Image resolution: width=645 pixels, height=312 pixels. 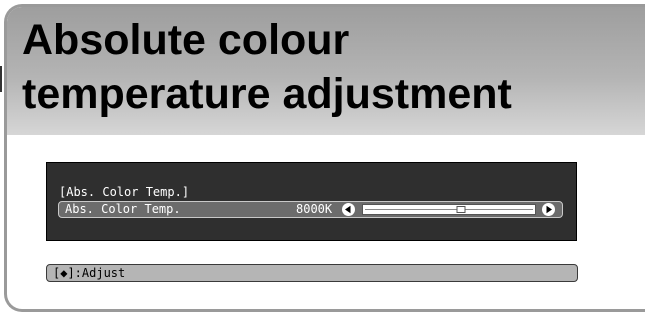 I want to click on slider-thumb, so click(x=461, y=209).